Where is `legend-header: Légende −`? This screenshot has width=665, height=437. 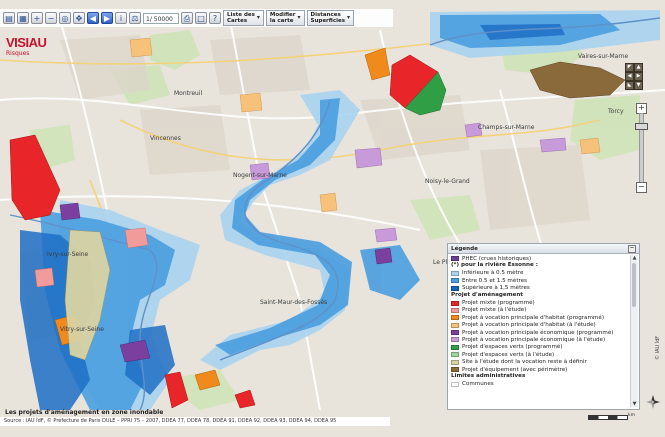
legend-header: Légende − is located at coordinates (543, 249).